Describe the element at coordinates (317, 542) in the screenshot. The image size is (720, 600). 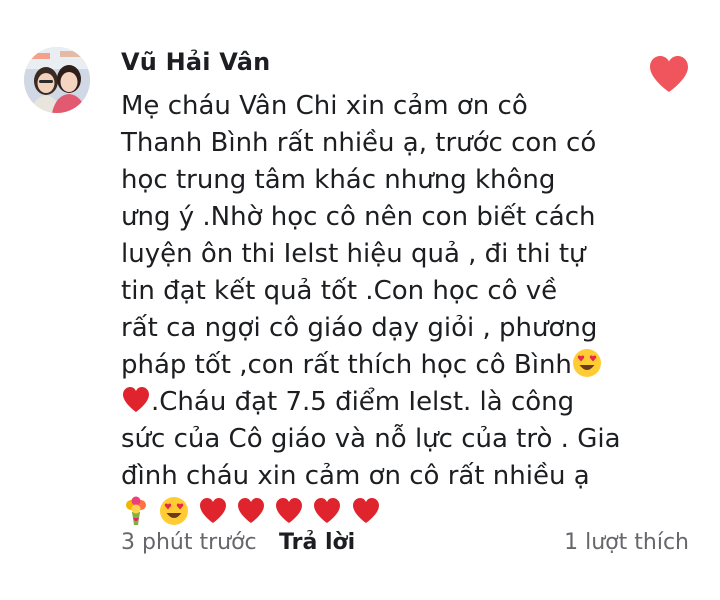
I see `reply-button: Trả lời` at that location.